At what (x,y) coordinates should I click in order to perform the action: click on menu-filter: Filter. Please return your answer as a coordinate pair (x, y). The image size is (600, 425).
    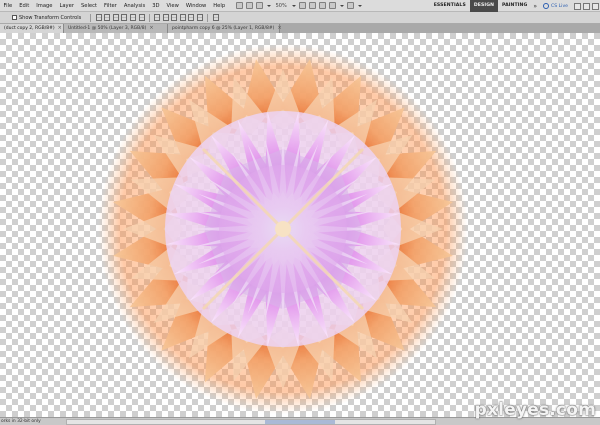
    Looking at the image, I should click on (110, 6).